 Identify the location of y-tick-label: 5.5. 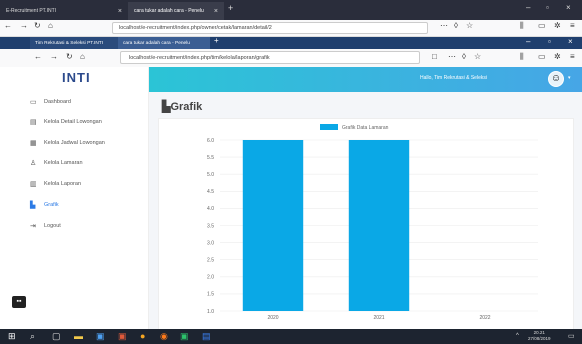
(210, 158).